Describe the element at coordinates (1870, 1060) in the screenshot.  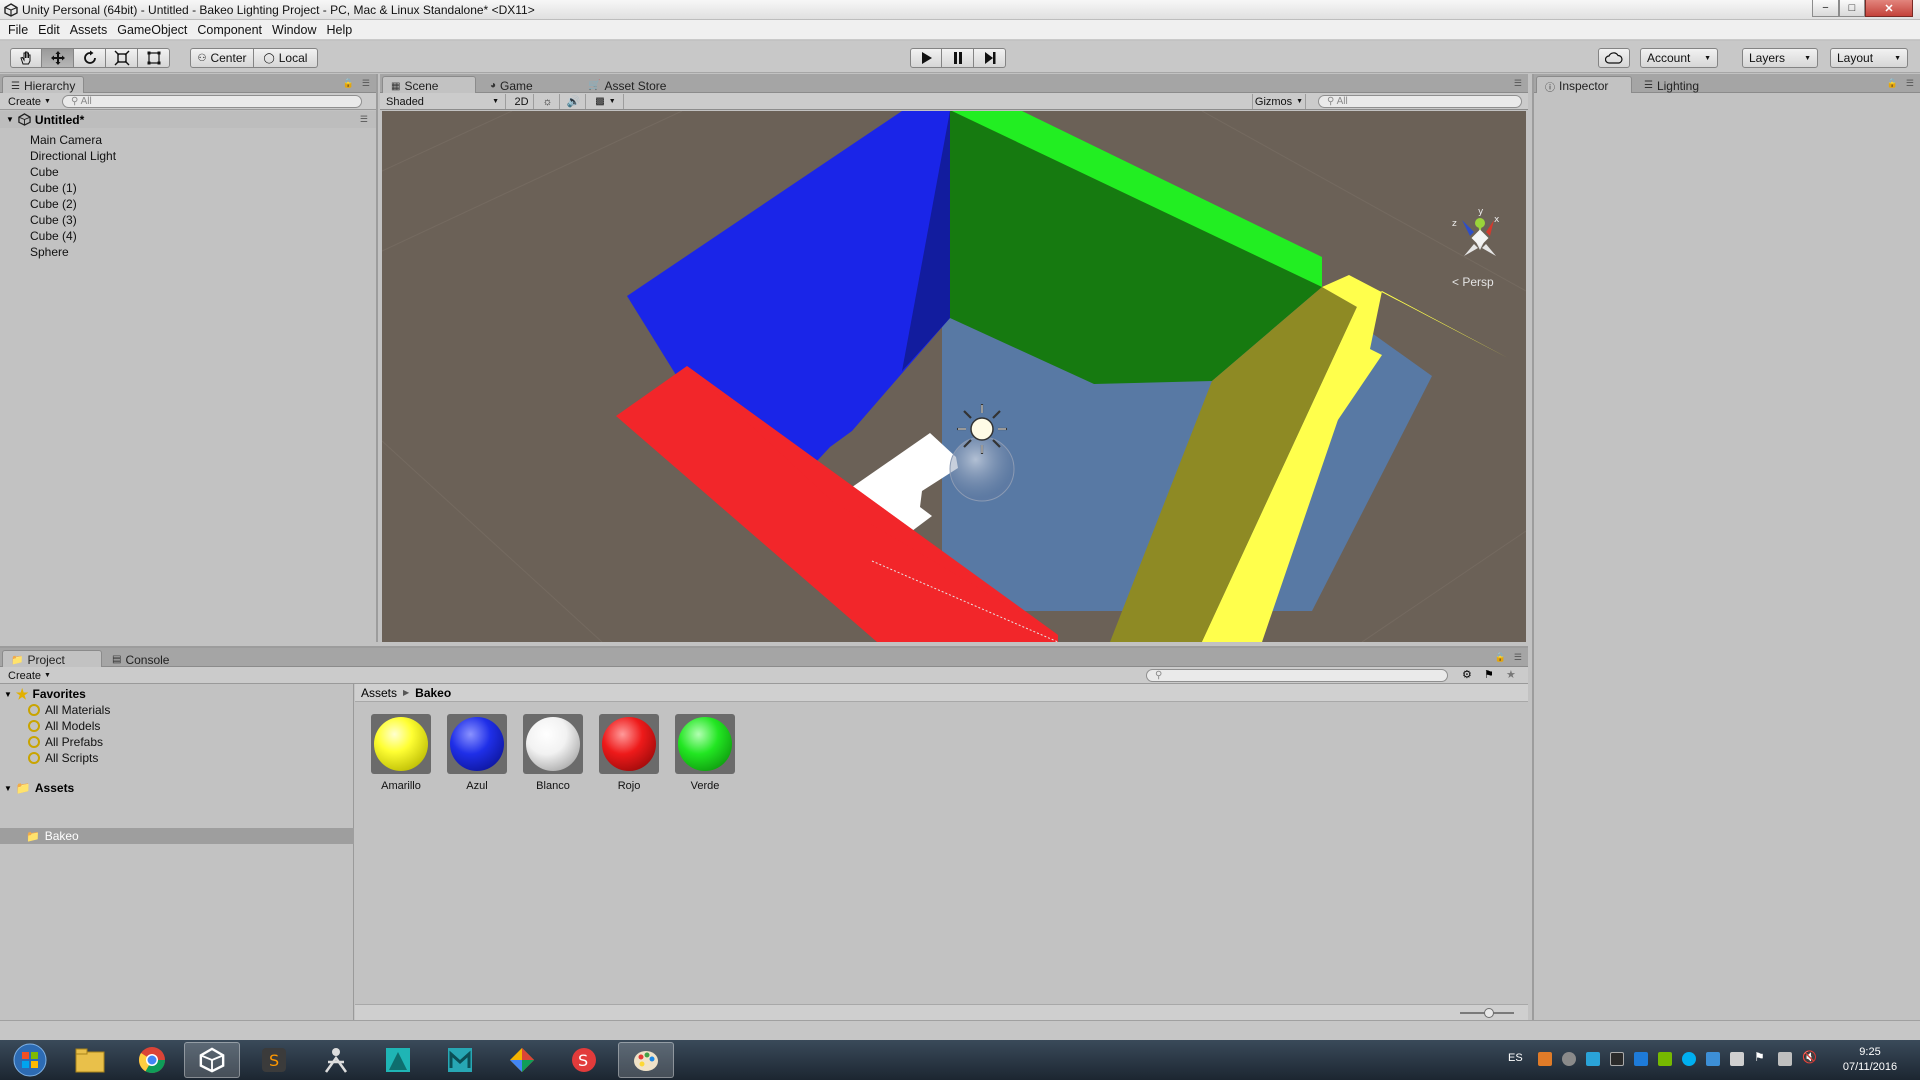
I see `taskbar-clock: 9:25 07/11/2016` at that location.